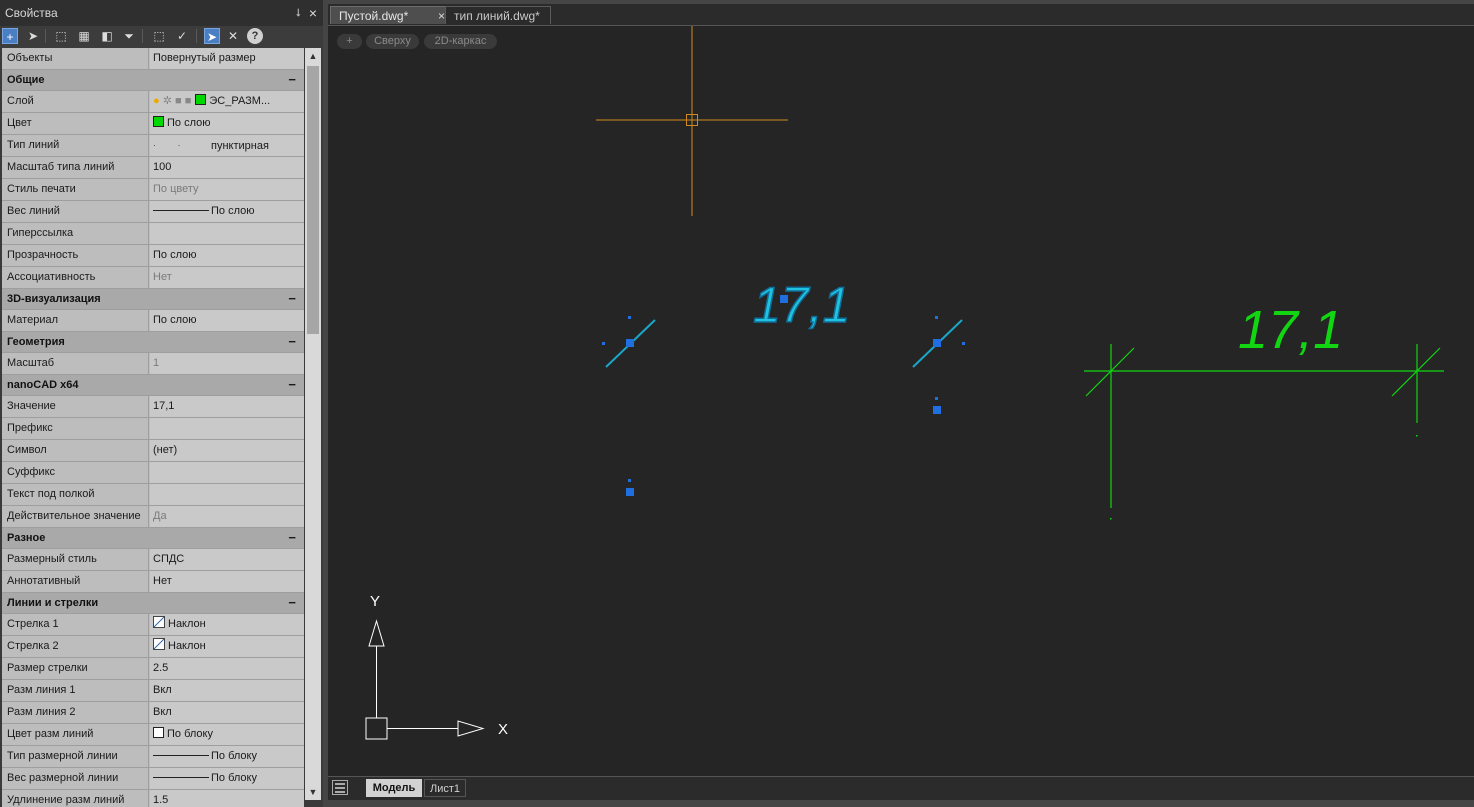 The image size is (1474, 807). I want to click on property-row: Гиперссылка, so click(153, 234).